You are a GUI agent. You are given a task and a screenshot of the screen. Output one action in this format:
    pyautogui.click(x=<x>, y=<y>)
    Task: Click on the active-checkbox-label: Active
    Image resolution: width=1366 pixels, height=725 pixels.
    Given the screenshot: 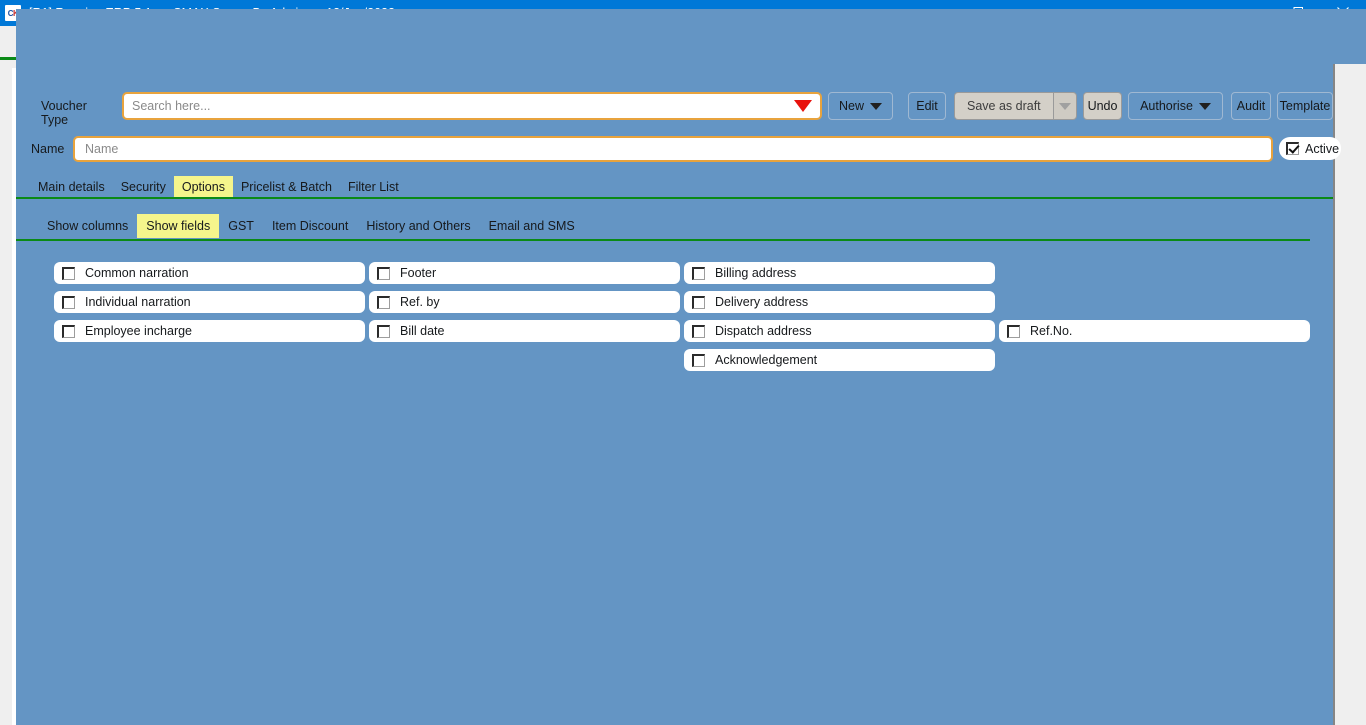 What is the action you would take?
    pyautogui.click(x=1322, y=148)
    